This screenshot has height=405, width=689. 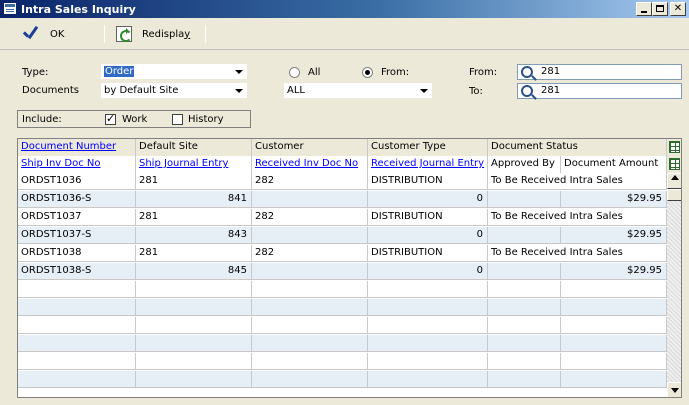 What do you see at coordinates (194, 147) in the screenshot?
I see `col-header-default-site: Default Site` at bounding box center [194, 147].